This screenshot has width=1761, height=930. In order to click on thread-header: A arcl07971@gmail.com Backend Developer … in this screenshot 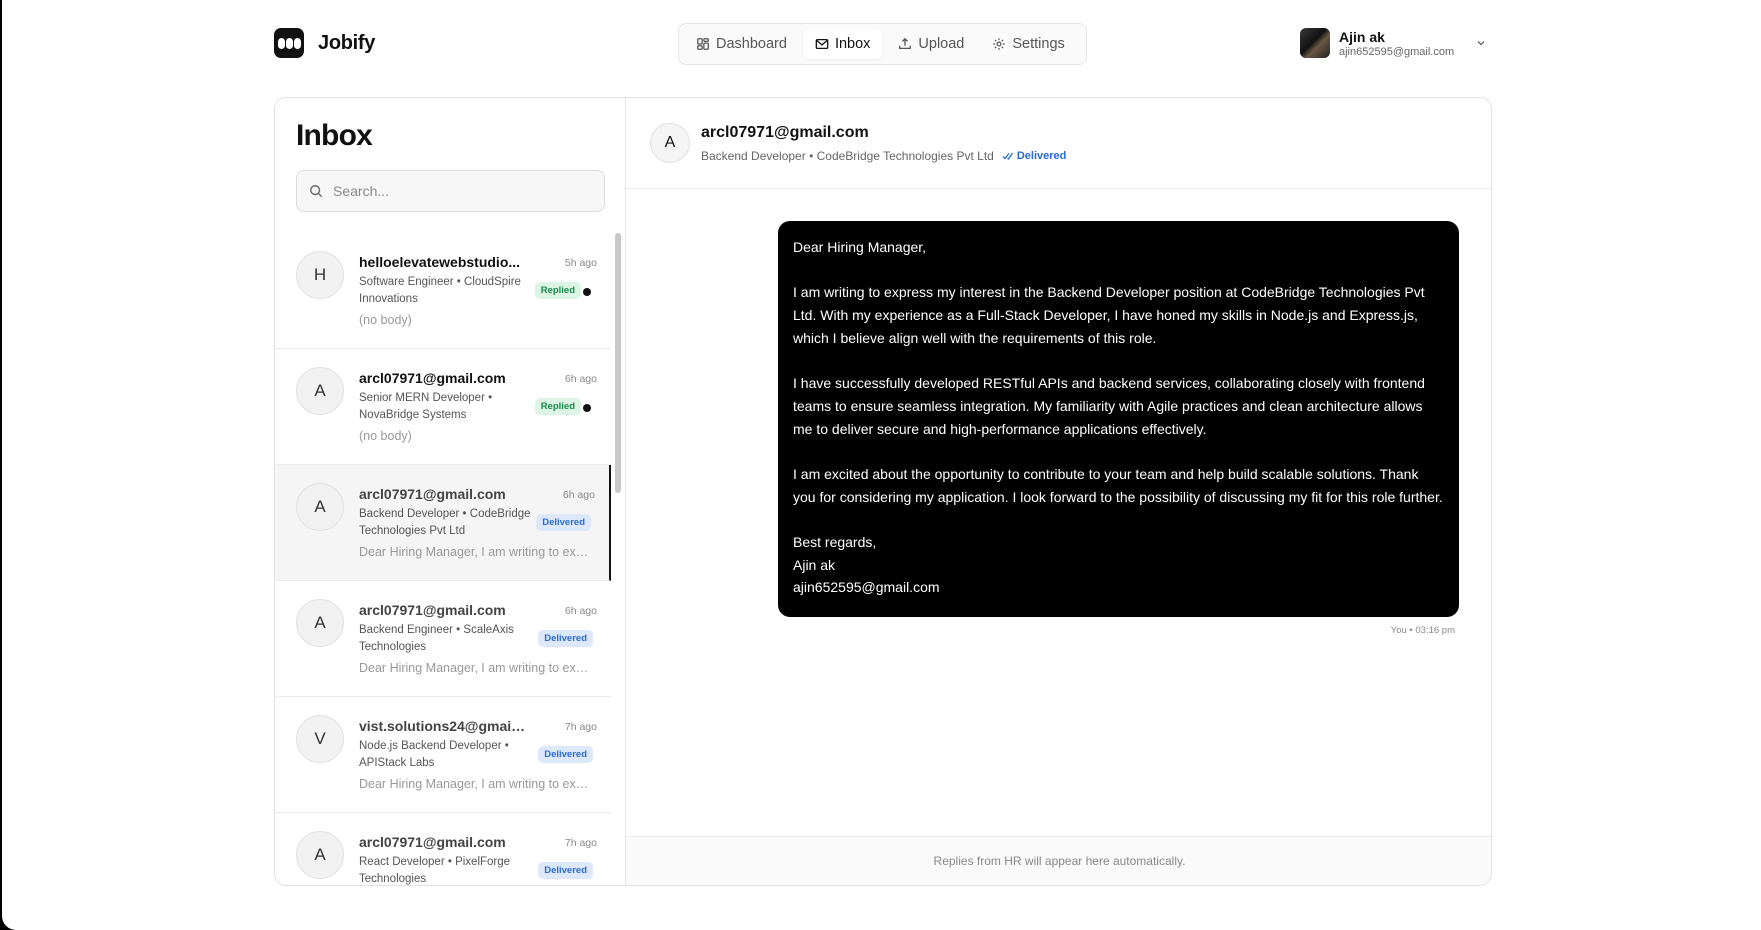, I will do `click(1058, 143)`.